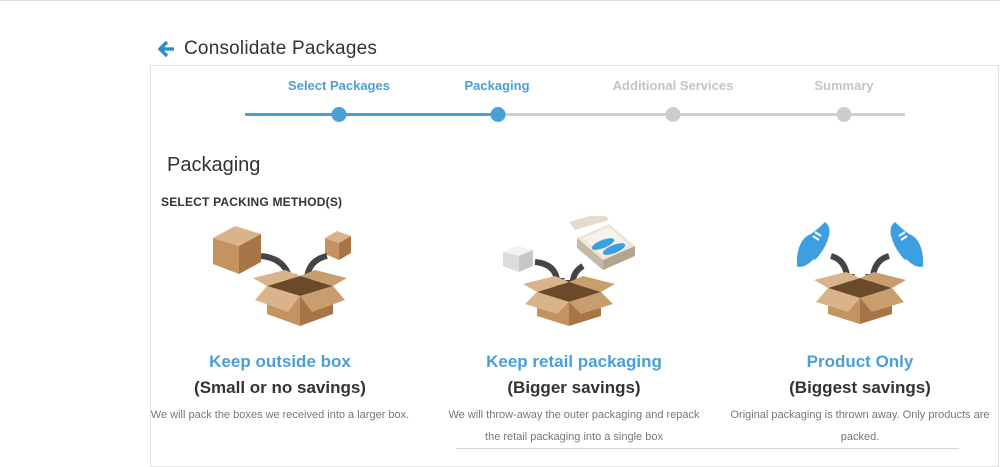  What do you see at coordinates (860, 361) in the screenshot?
I see `option-title: Product Only` at bounding box center [860, 361].